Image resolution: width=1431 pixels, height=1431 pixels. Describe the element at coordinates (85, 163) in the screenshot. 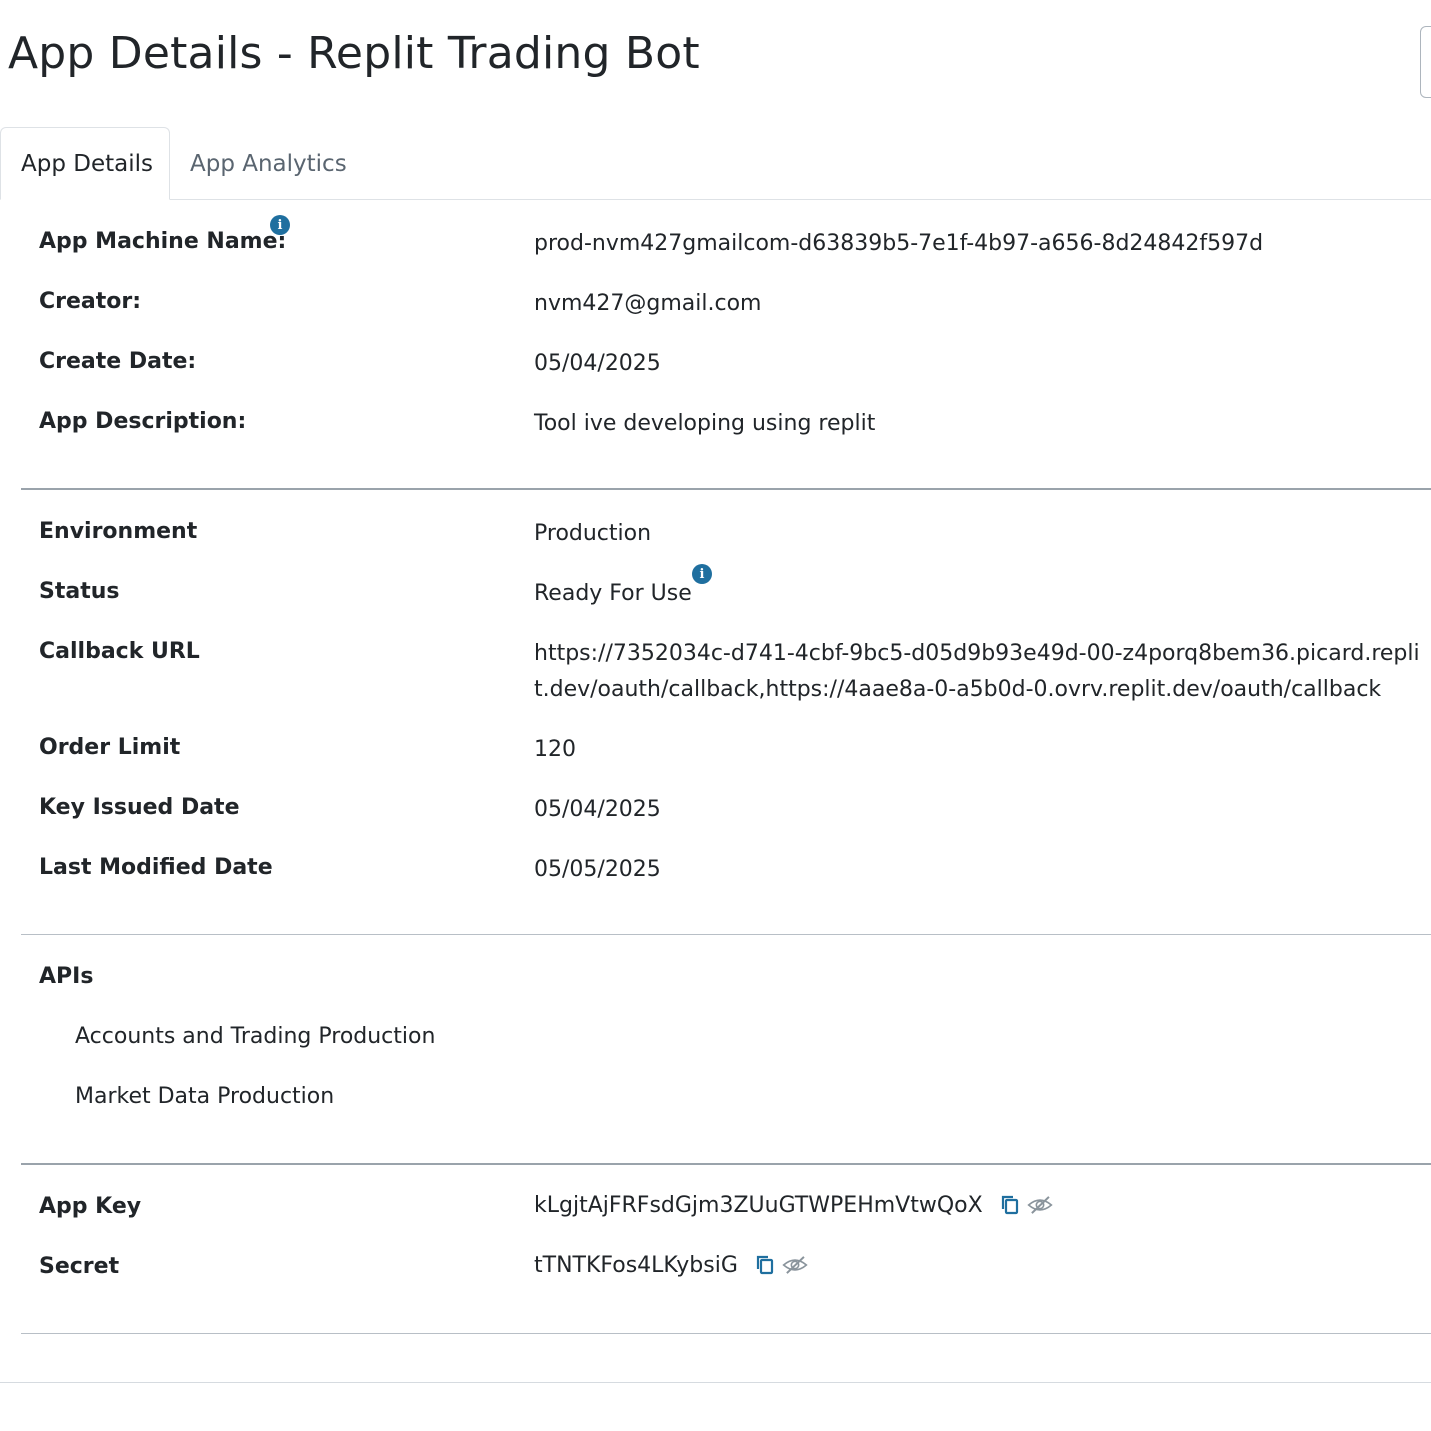

I see `tab-app-details: App Details` at that location.